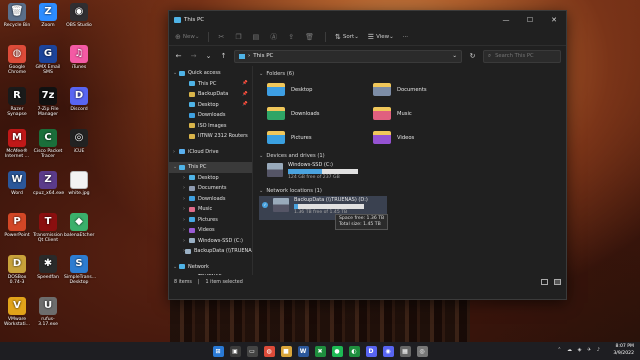  I want to click on desktop-icon: W Word, so click(17, 183).